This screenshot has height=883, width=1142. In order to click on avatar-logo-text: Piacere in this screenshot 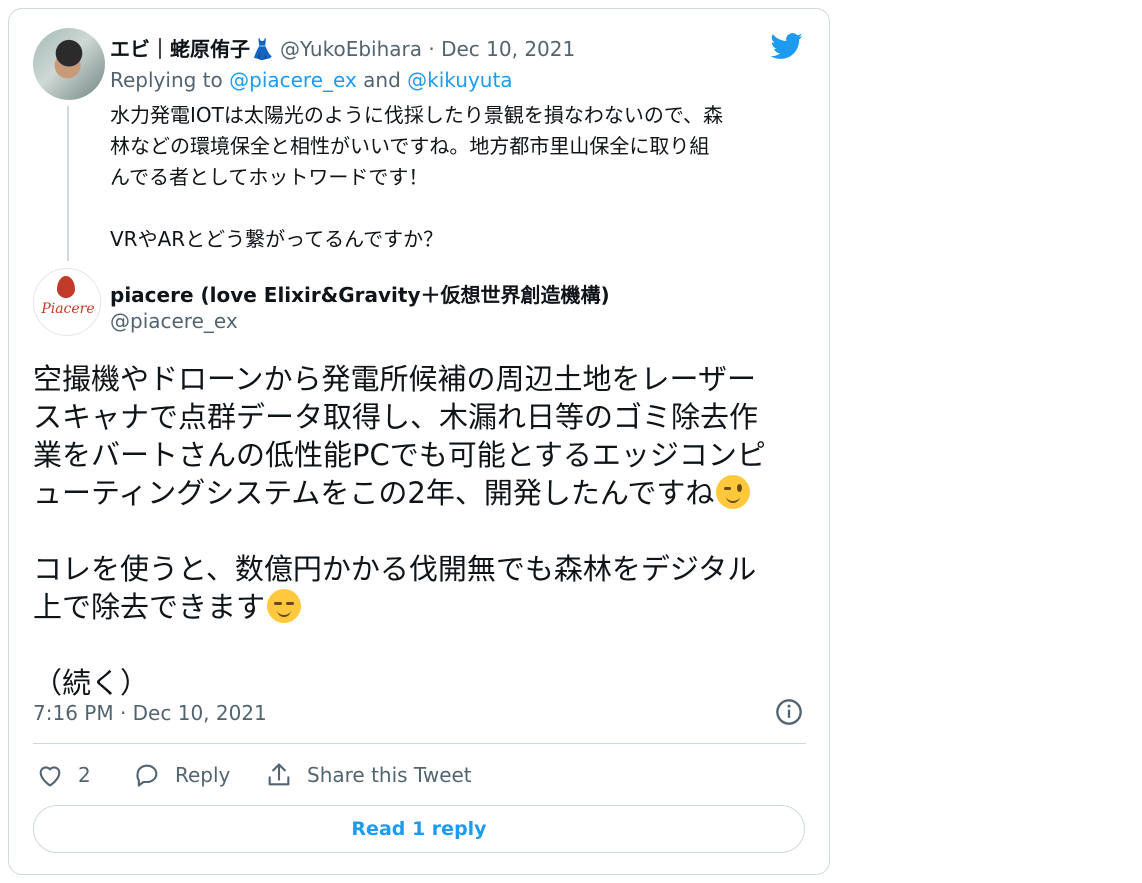, I will do `click(68, 309)`.